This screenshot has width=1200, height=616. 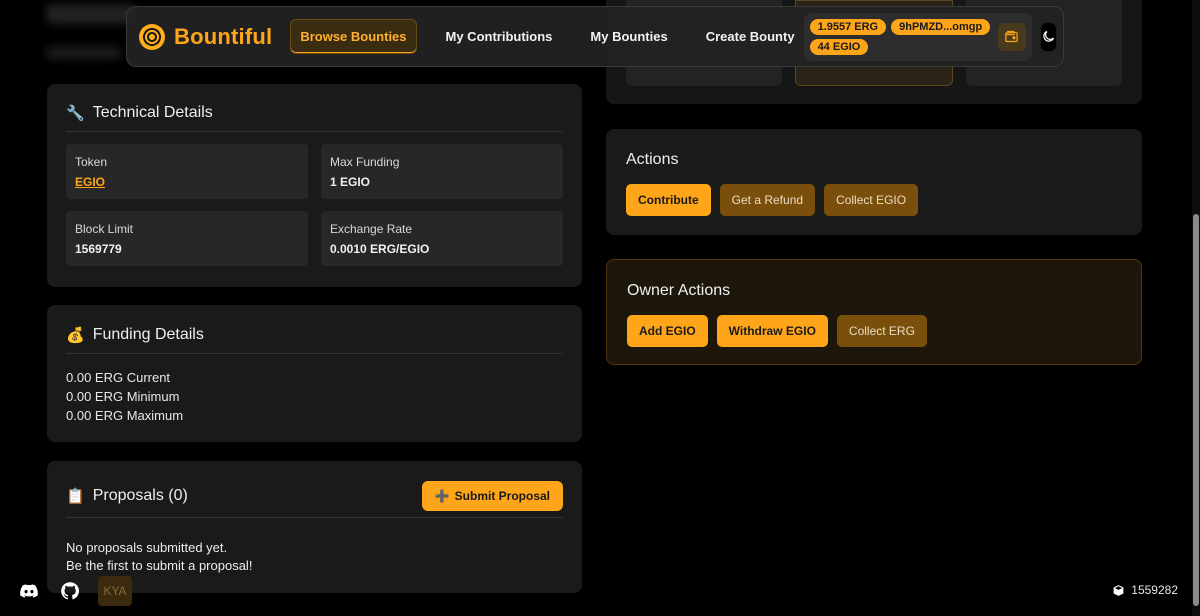 I want to click on funding-details-heading: 💰 Funding Details, so click(x=314, y=335).